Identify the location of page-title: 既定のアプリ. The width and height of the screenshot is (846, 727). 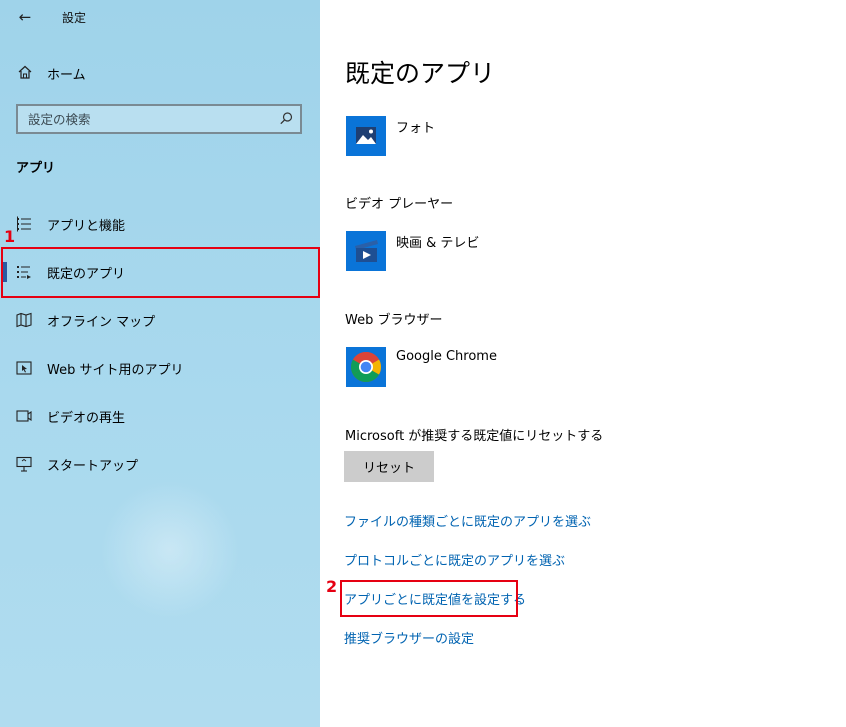
(420, 73).